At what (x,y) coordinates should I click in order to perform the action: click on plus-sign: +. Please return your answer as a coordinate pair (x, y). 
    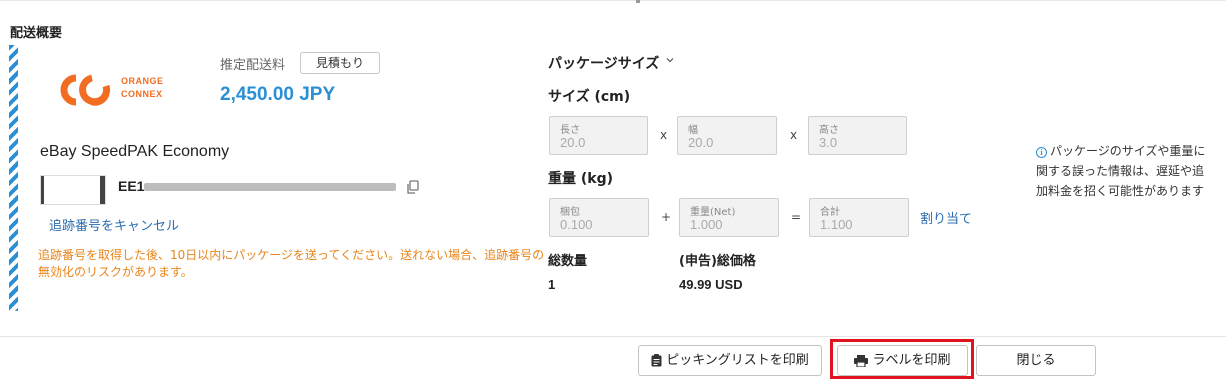
    Looking at the image, I should click on (666, 217).